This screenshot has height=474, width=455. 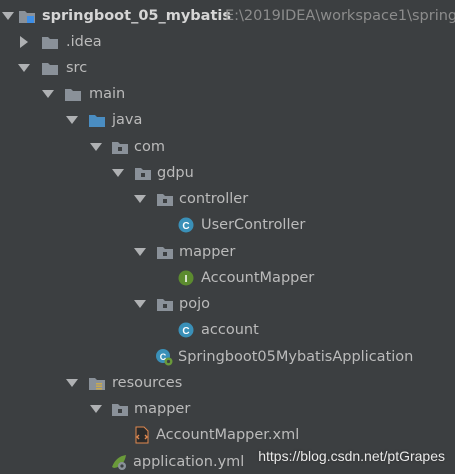 I want to click on node-label: AccountMapper, so click(x=257, y=278).